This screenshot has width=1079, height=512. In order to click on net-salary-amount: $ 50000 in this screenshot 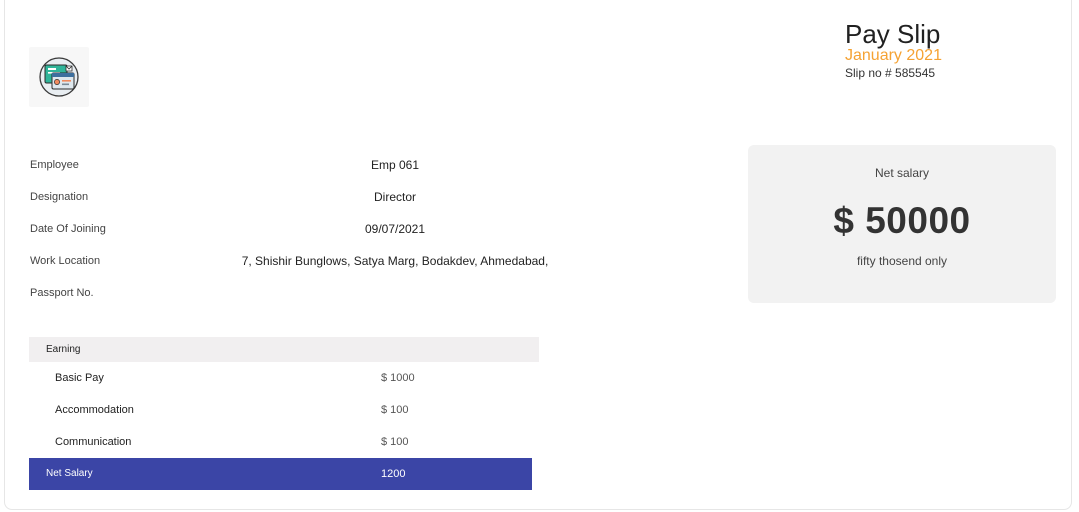, I will do `click(902, 220)`.